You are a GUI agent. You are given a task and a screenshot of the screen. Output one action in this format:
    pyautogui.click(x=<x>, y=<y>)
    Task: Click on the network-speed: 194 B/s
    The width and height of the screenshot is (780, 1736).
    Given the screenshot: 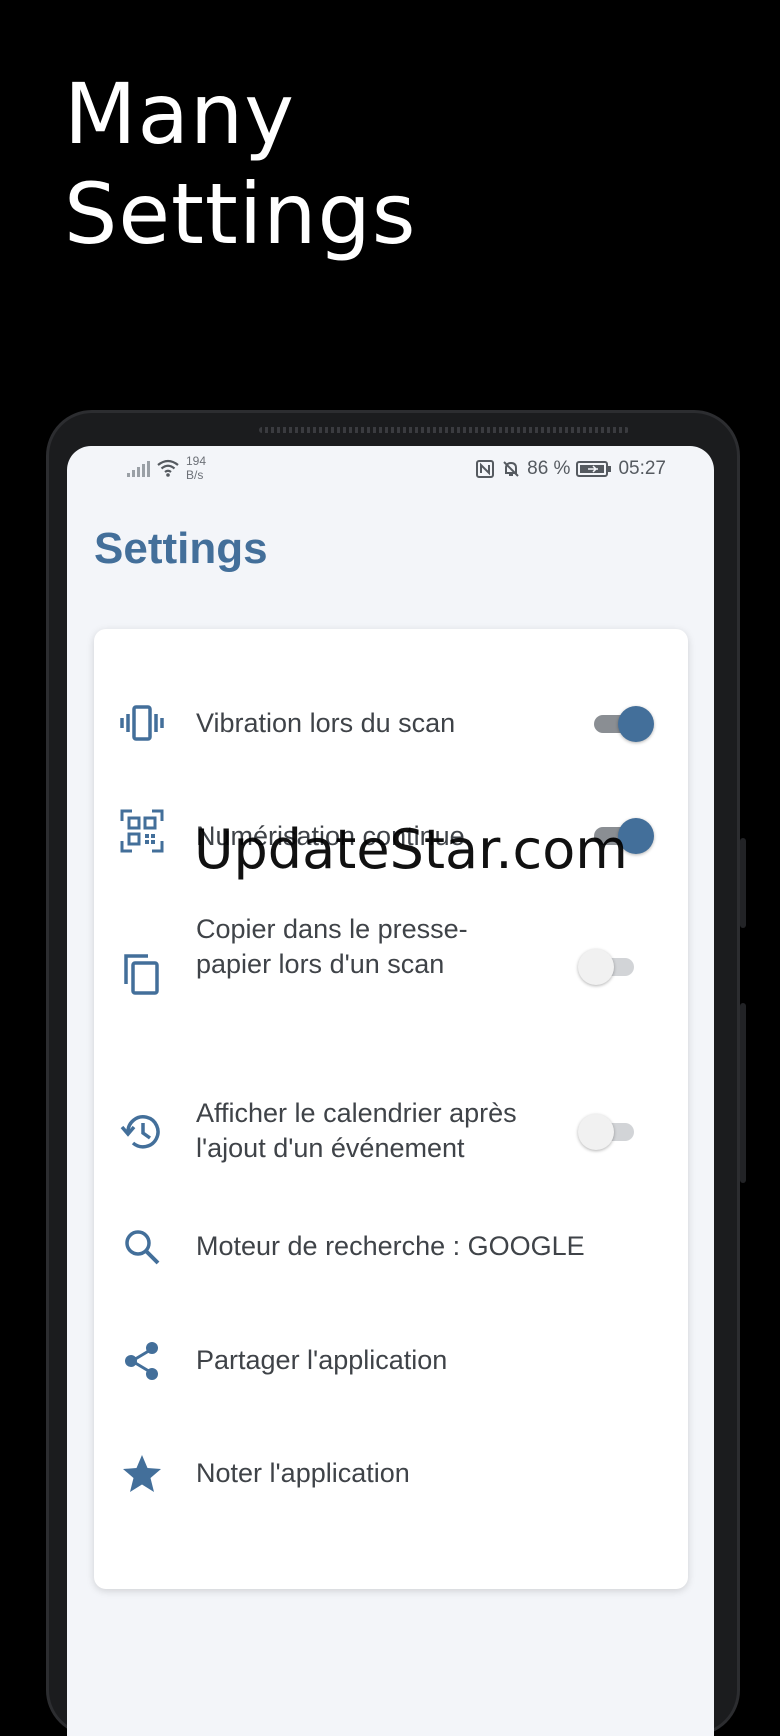 What is the action you would take?
    pyautogui.click(x=196, y=468)
    